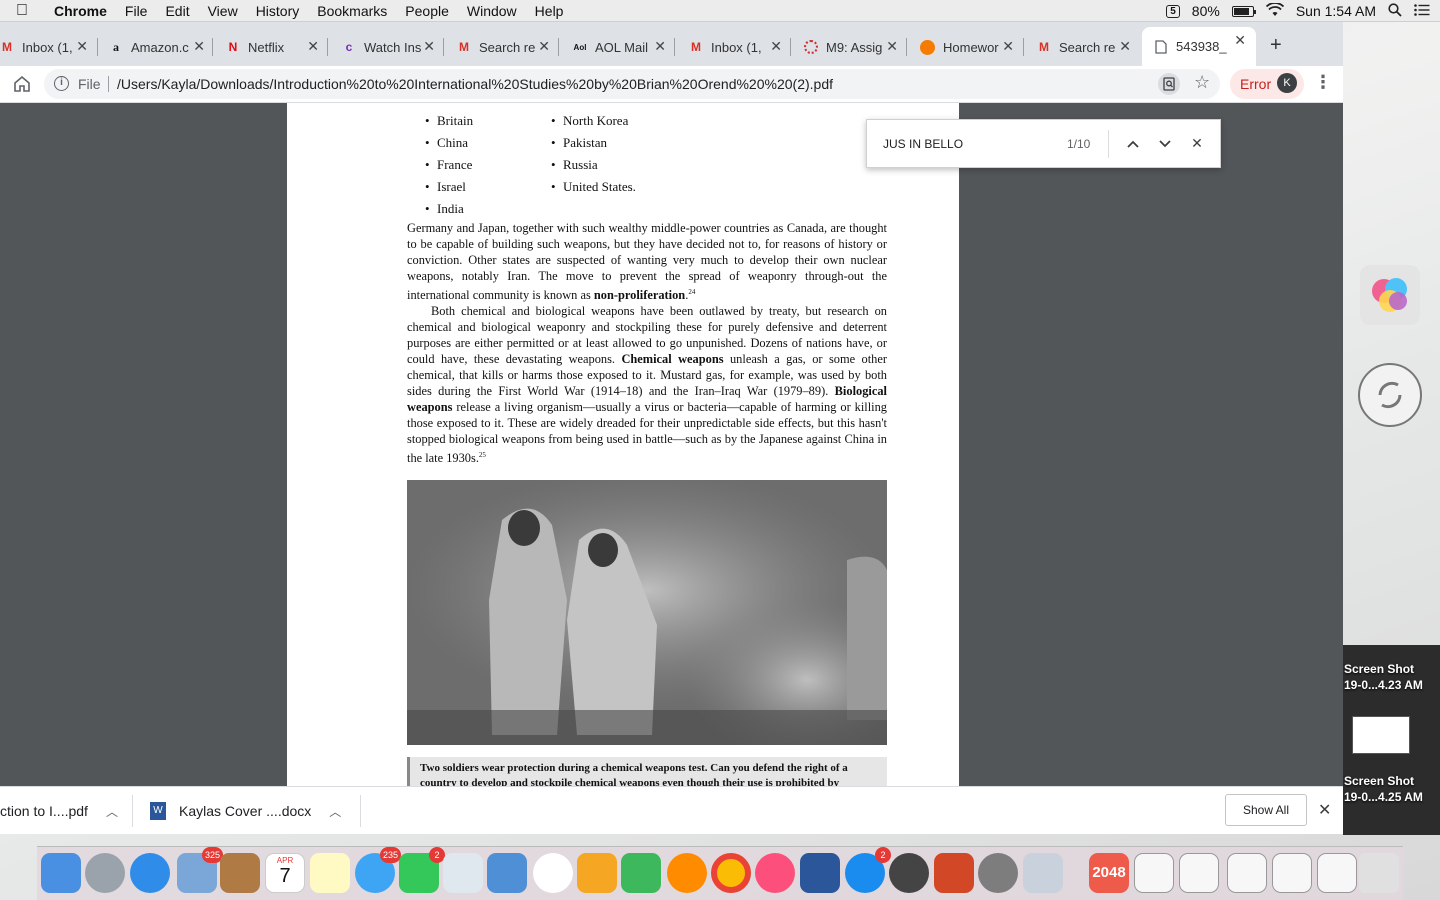  Describe the element at coordinates (593, 165) in the screenshot. I see `list-item: Russia` at that location.